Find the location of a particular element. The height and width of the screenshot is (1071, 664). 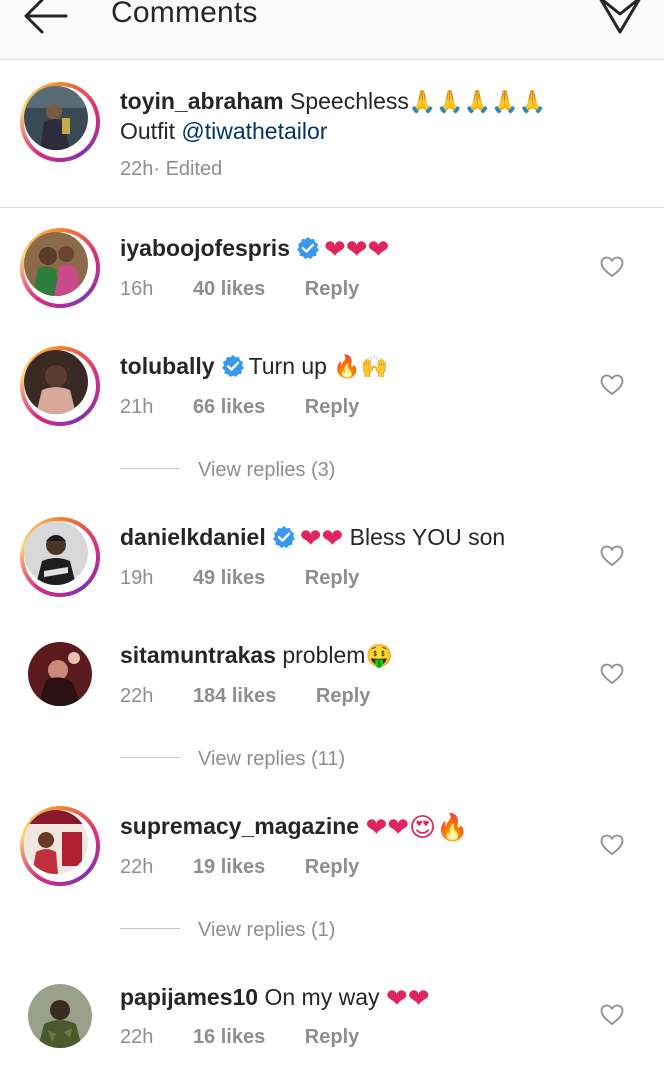

caption-text-line2: Outfit is located at coordinates (151, 131).